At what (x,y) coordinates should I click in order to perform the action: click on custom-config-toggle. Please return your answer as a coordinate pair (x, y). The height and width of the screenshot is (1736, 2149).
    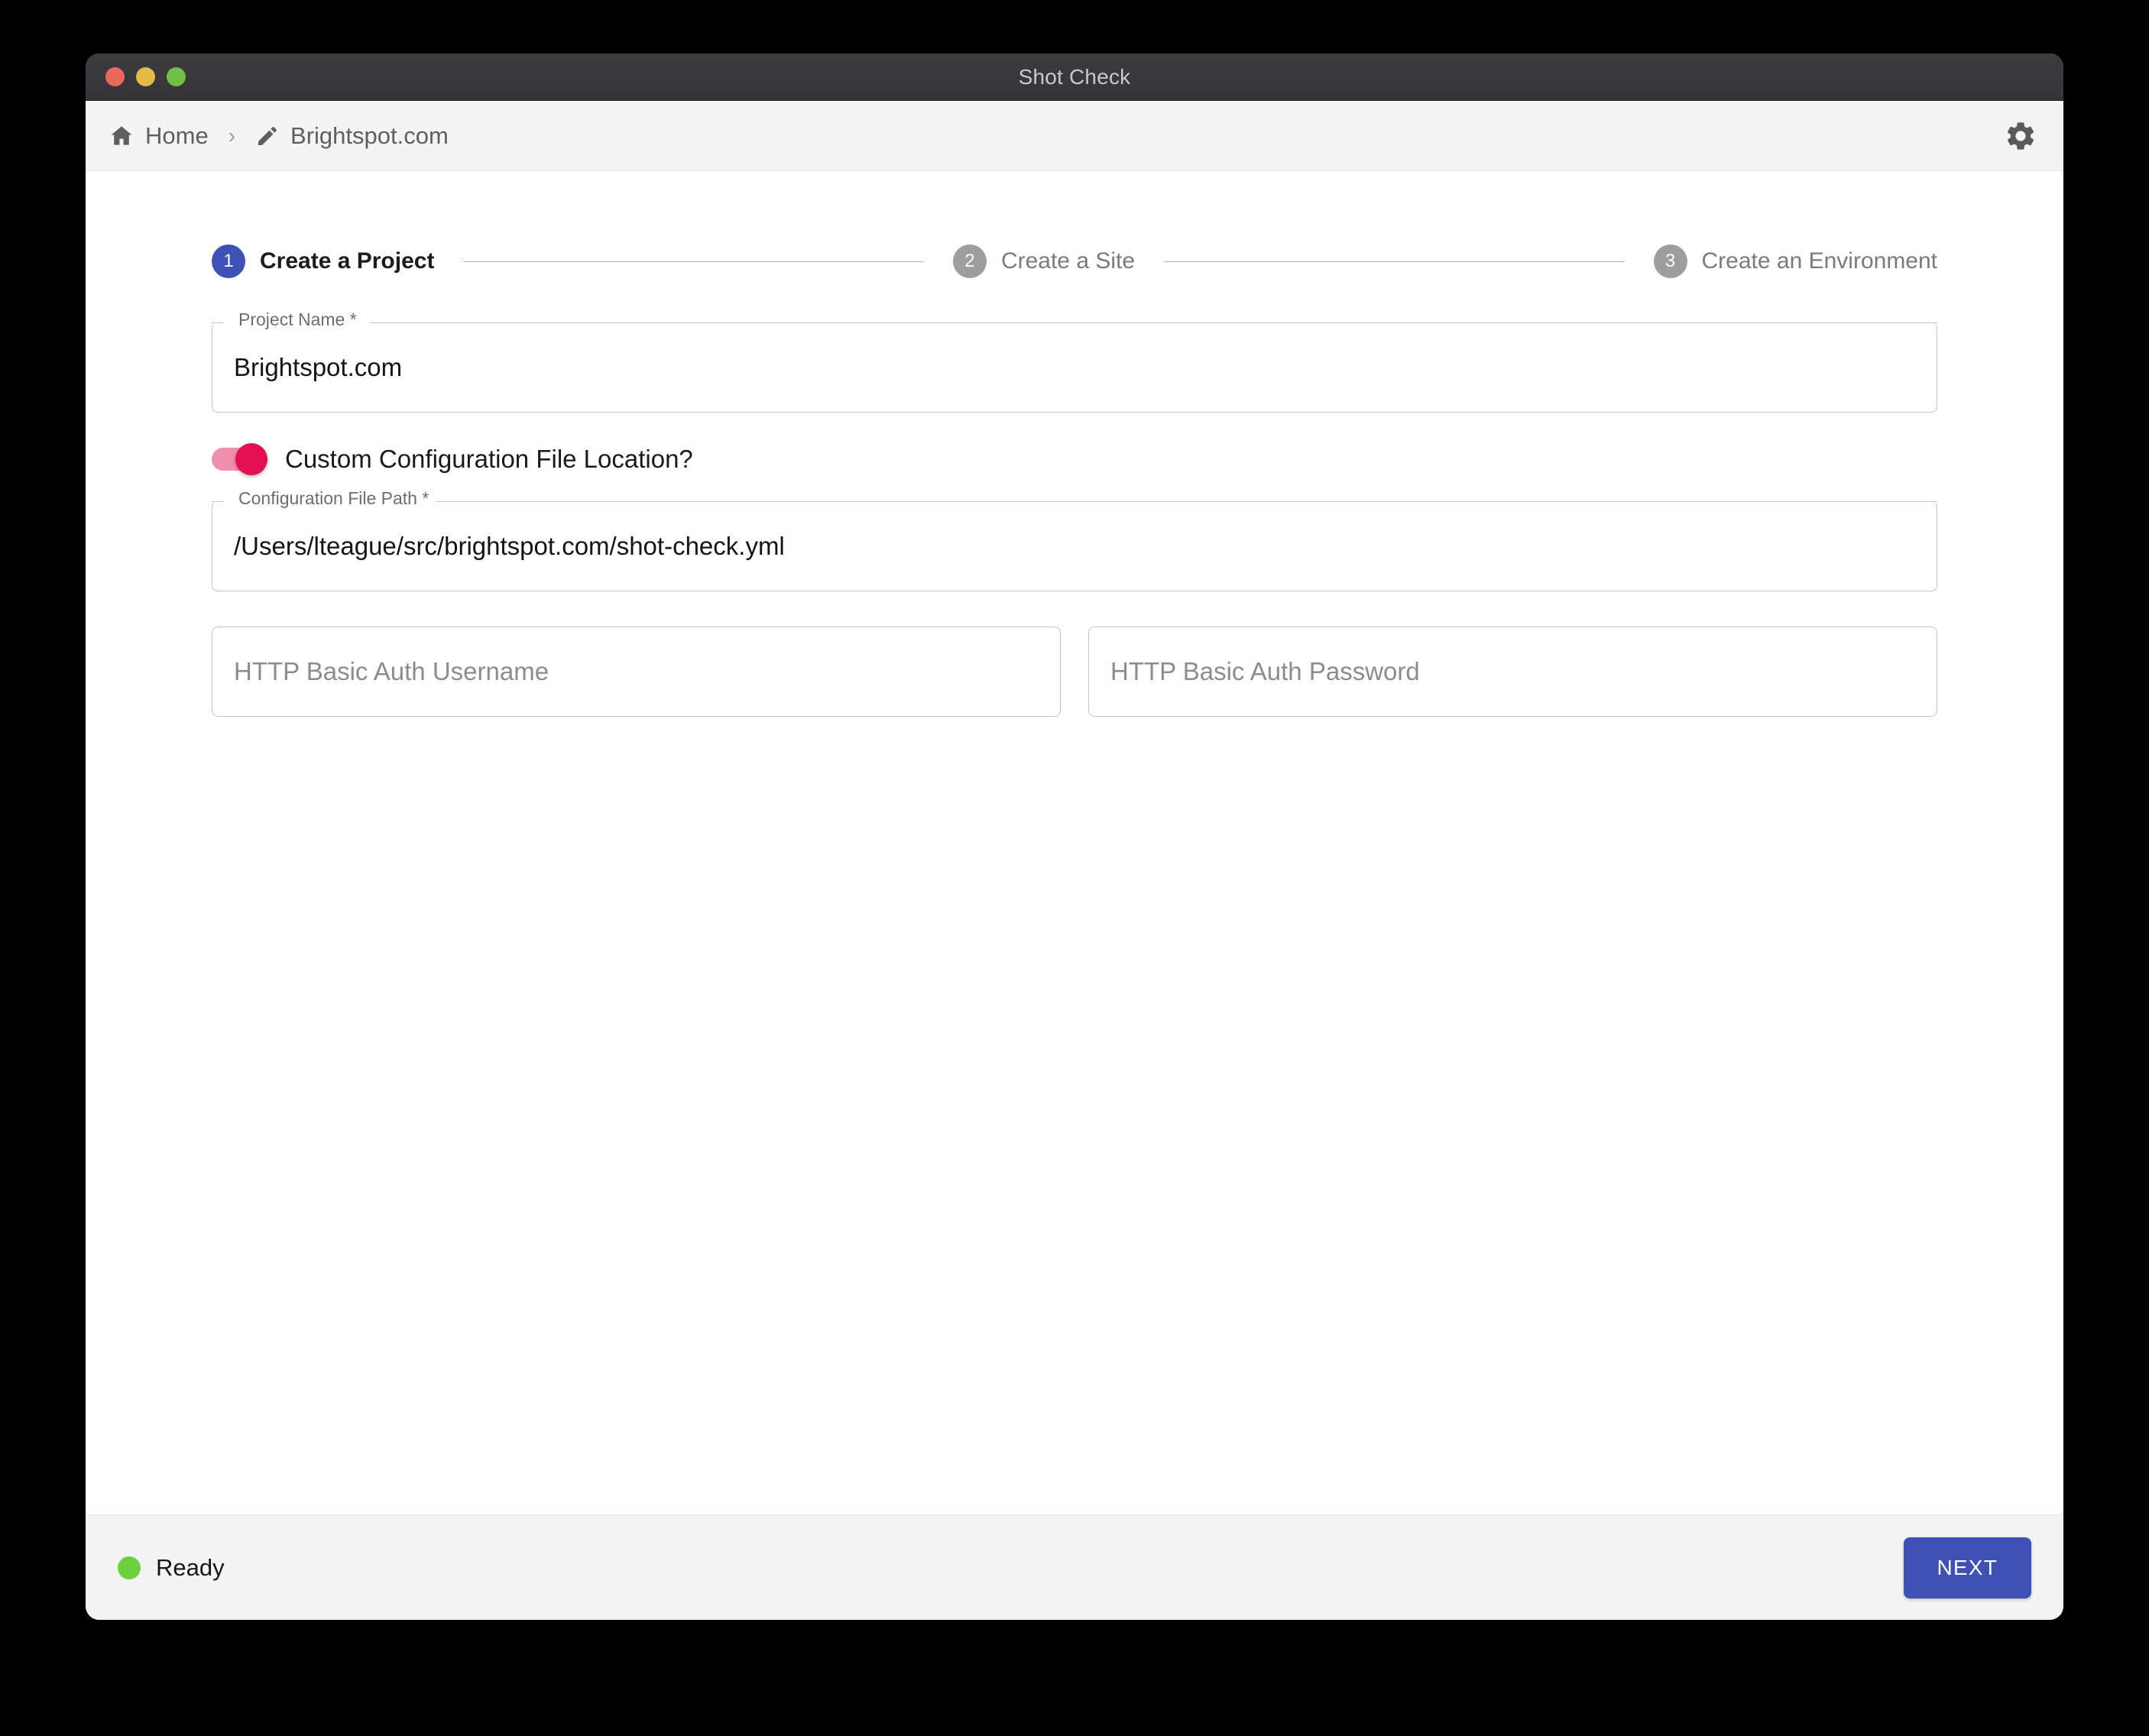
    Looking at the image, I should click on (240, 459).